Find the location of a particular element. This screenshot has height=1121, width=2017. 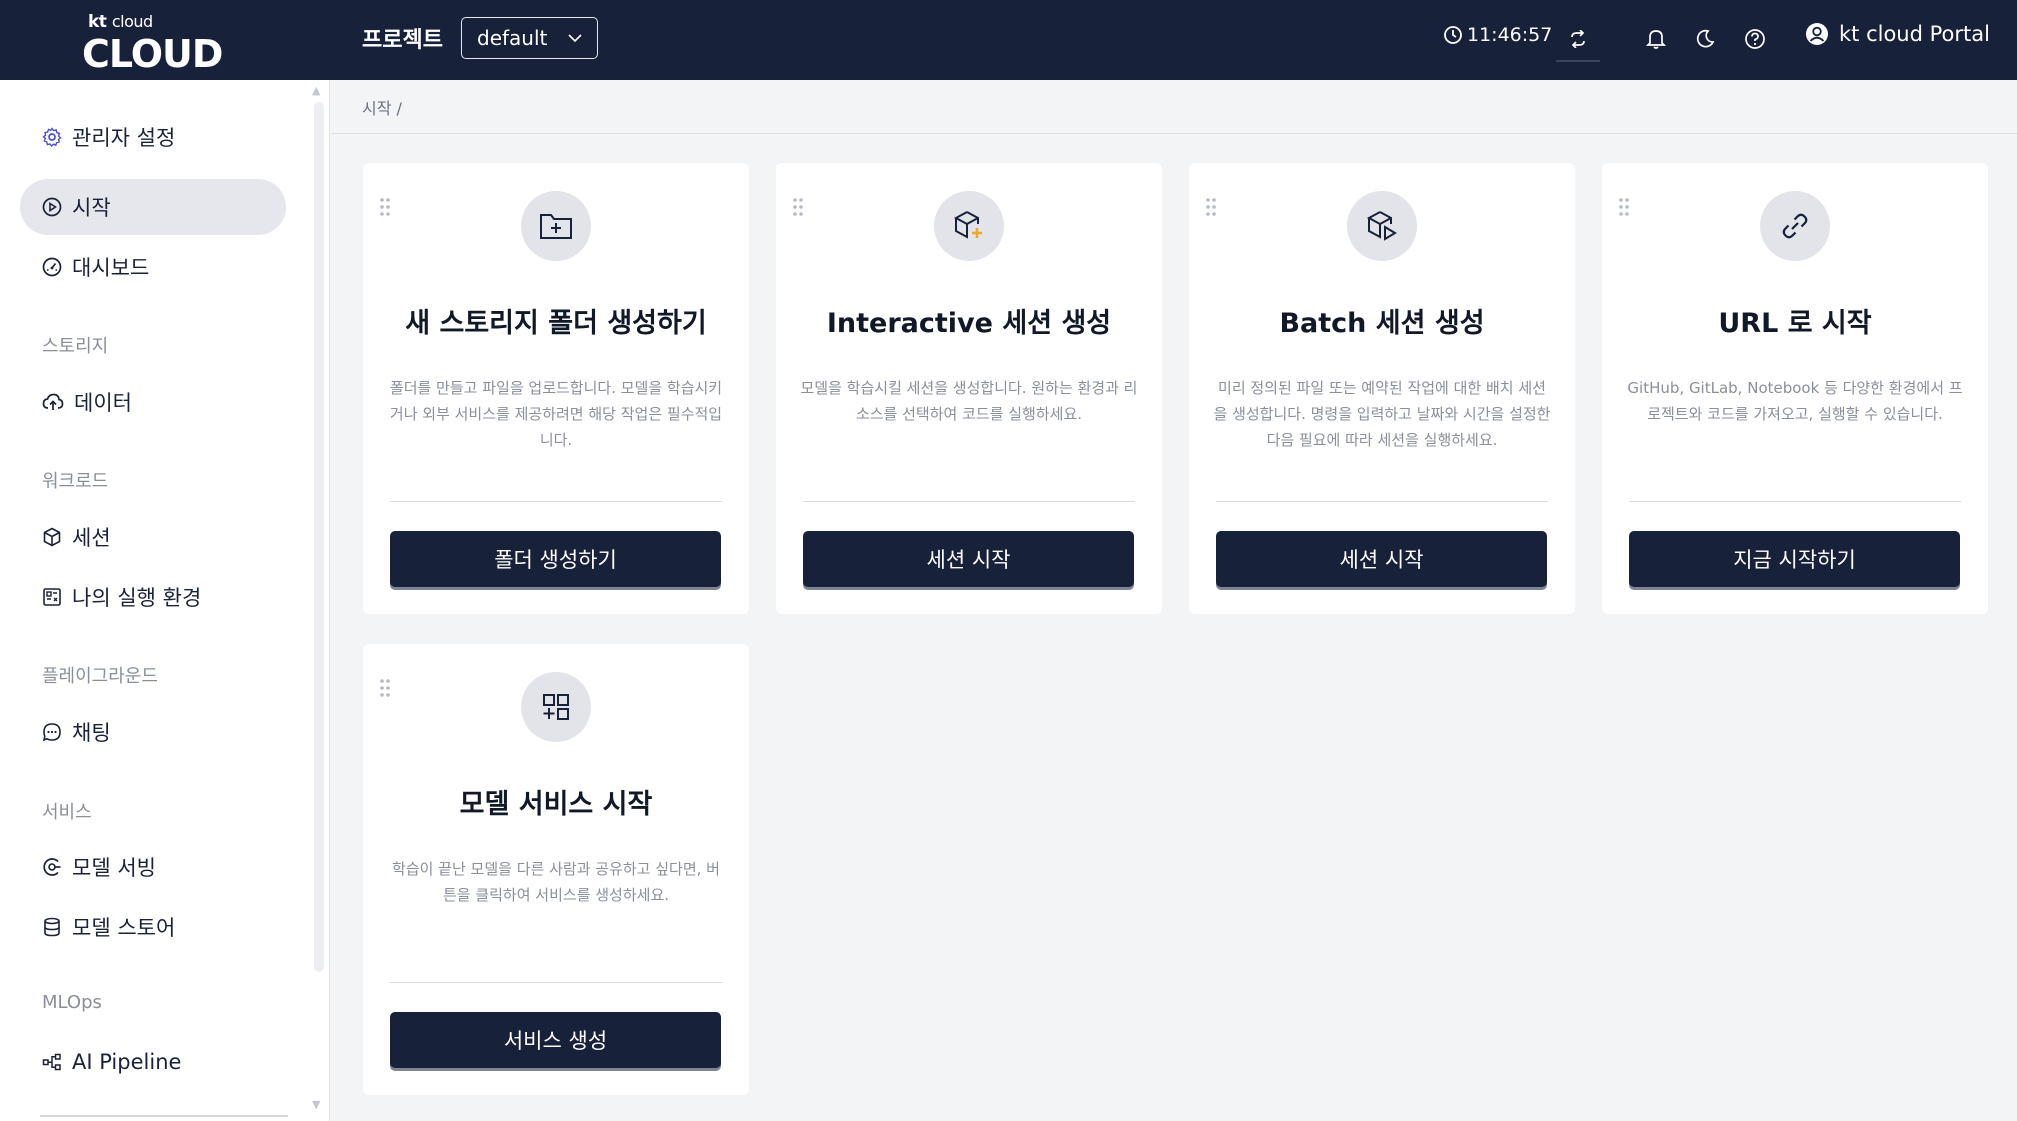

environment-icon is located at coordinates (52, 597).